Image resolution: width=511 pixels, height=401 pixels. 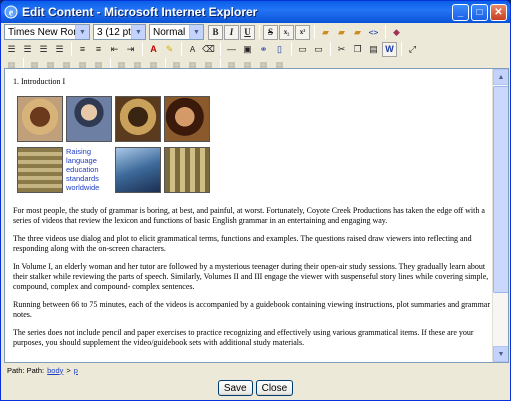 What do you see at coordinates (235, 388) in the screenshot?
I see `save-button: Save` at bounding box center [235, 388].